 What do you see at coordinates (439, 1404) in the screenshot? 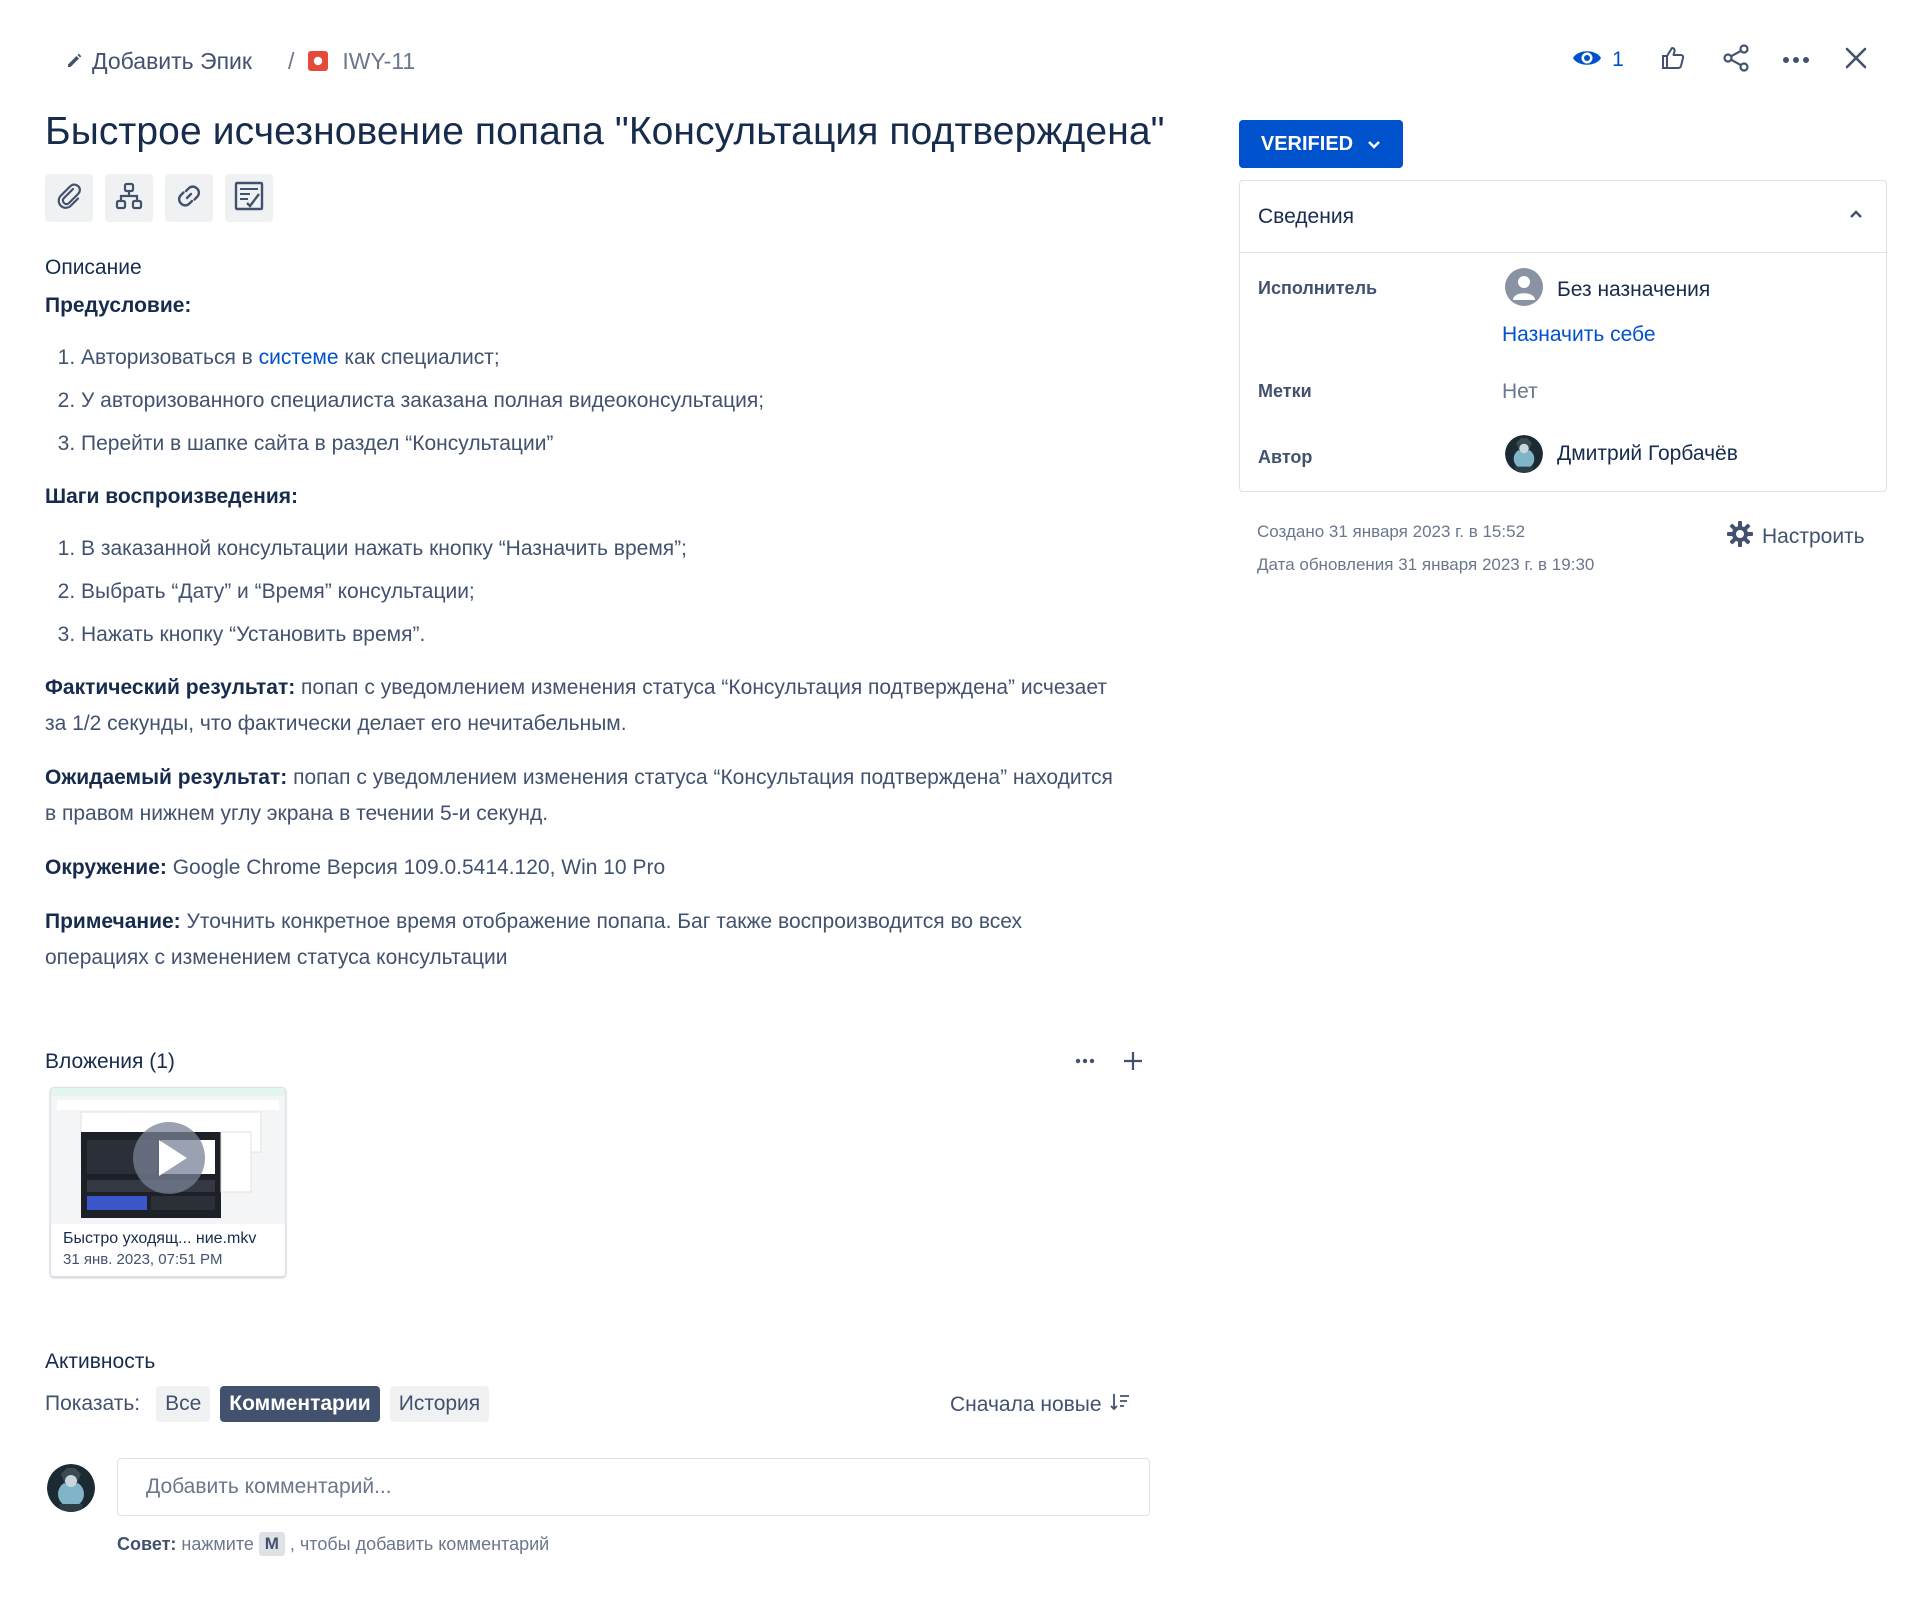
I see `filter-history: История` at bounding box center [439, 1404].